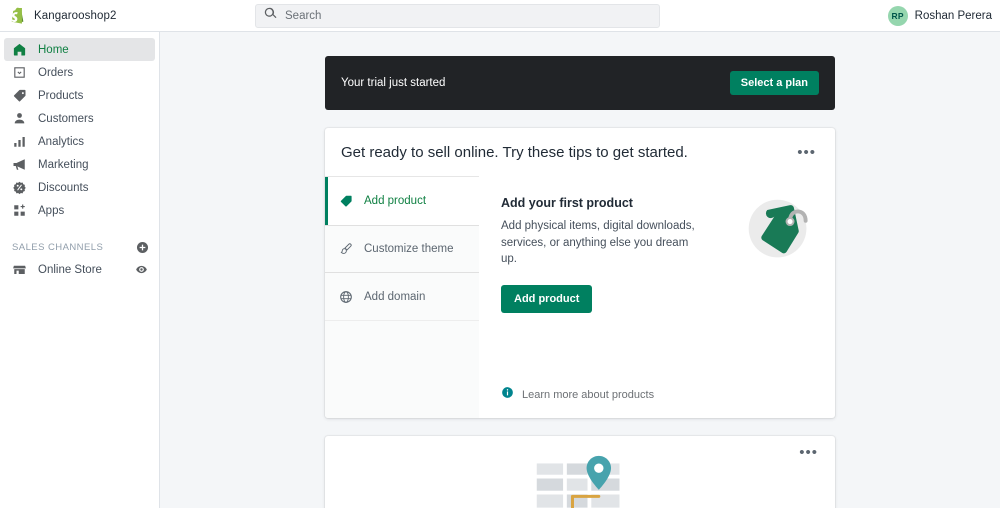 Image resolution: width=1000 pixels, height=508 pixels. Describe the element at coordinates (56, 72) in the screenshot. I see `sidebar-item-label: Orders` at that location.